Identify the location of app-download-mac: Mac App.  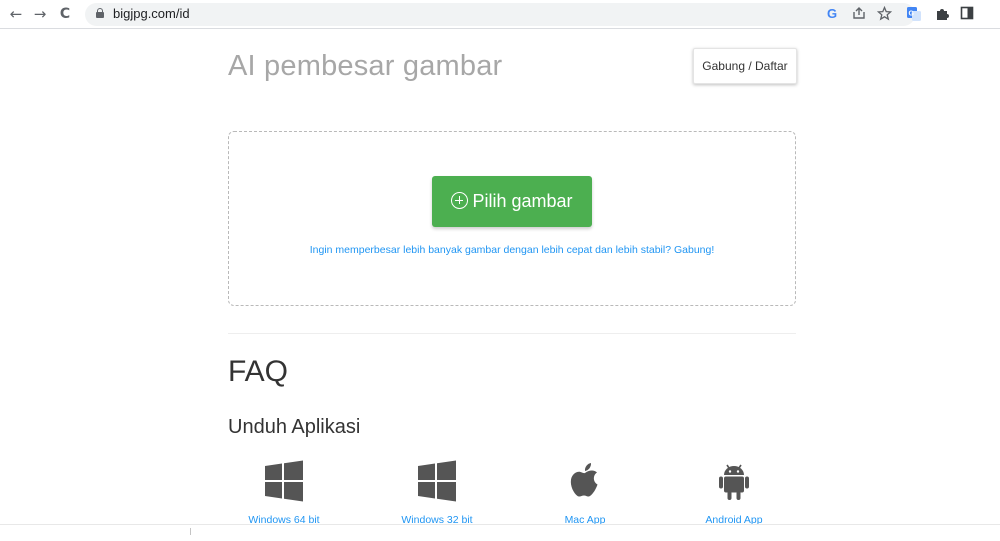
(585, 493).